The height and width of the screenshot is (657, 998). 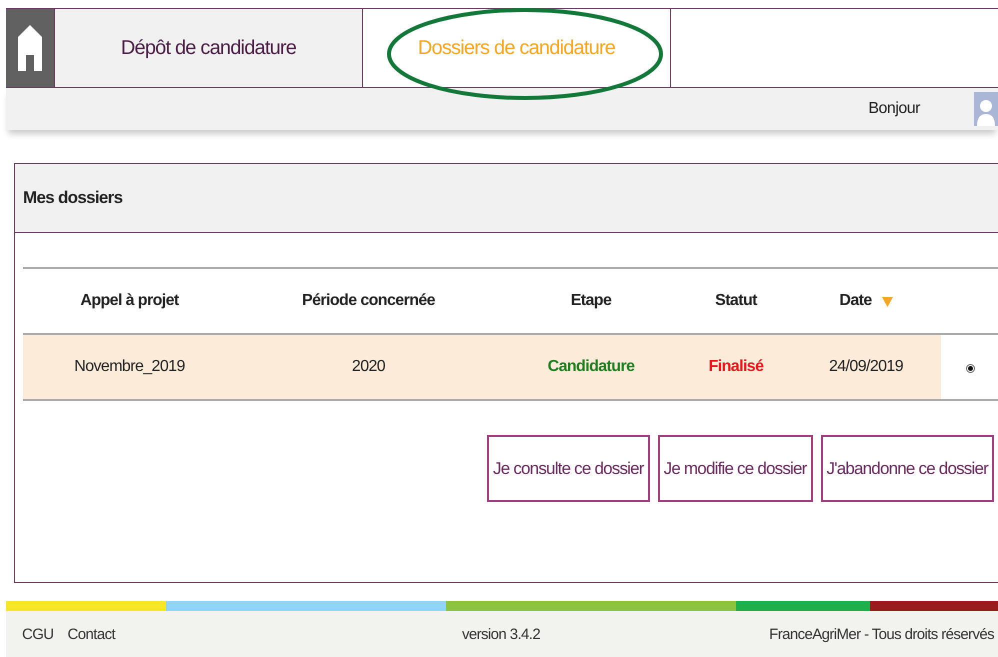 I want to click on home-icon, so click(x=30, y=48).